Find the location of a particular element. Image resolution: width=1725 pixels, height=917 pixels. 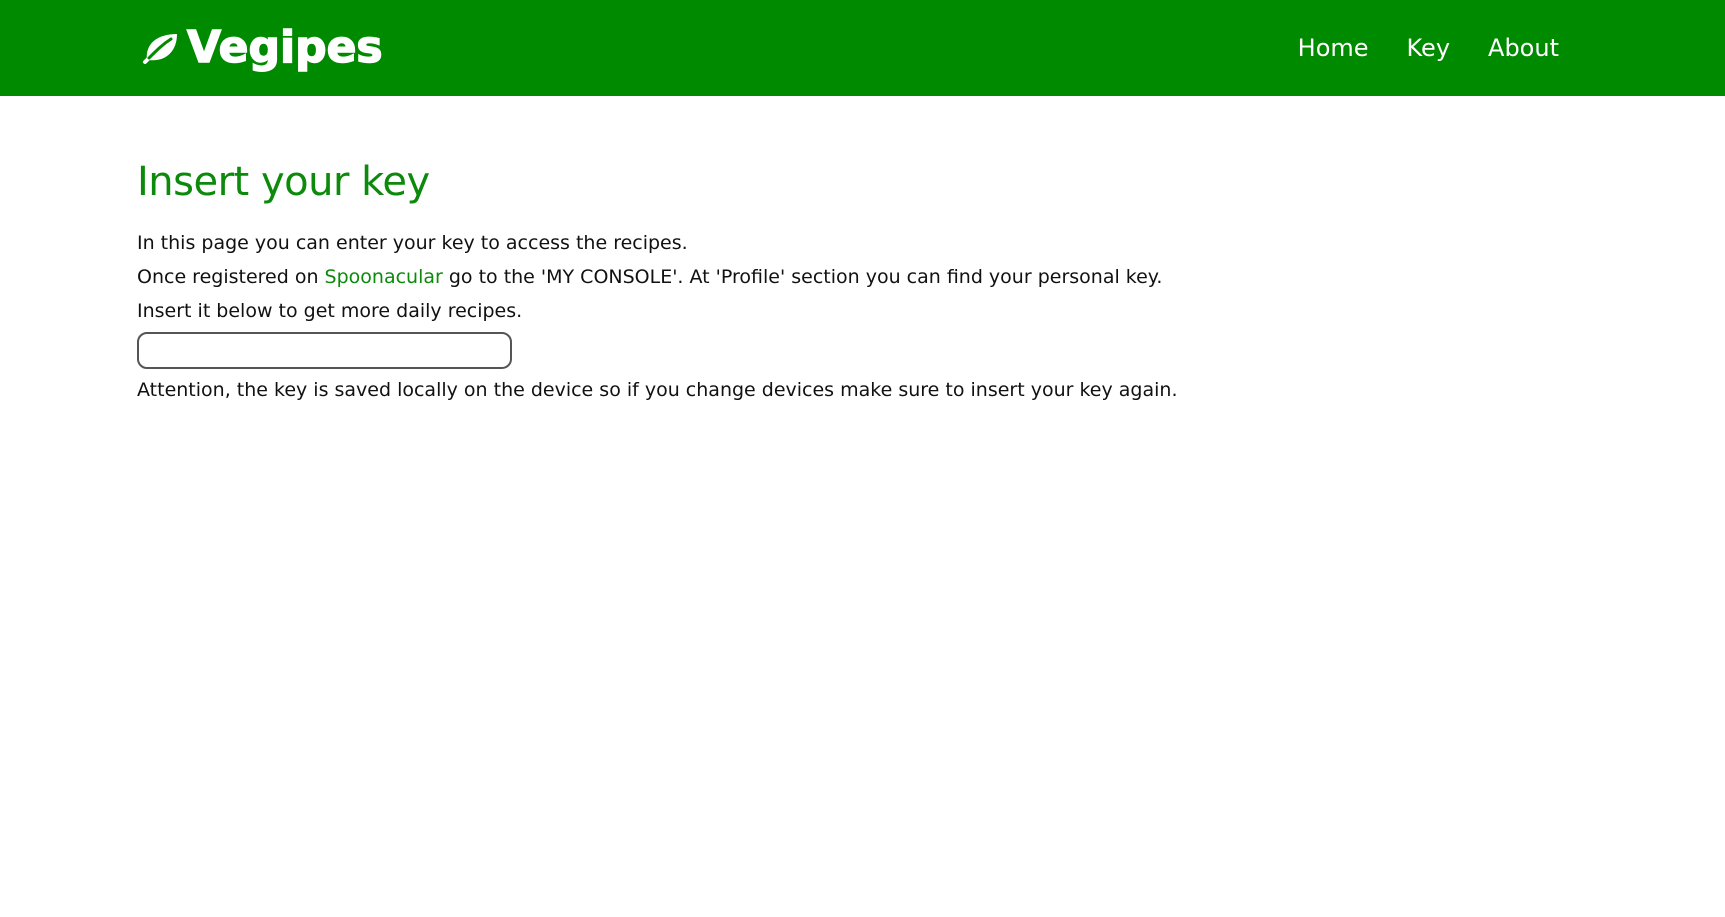

brand-logo-link: Vegipes is located at coordinates (262, 48).